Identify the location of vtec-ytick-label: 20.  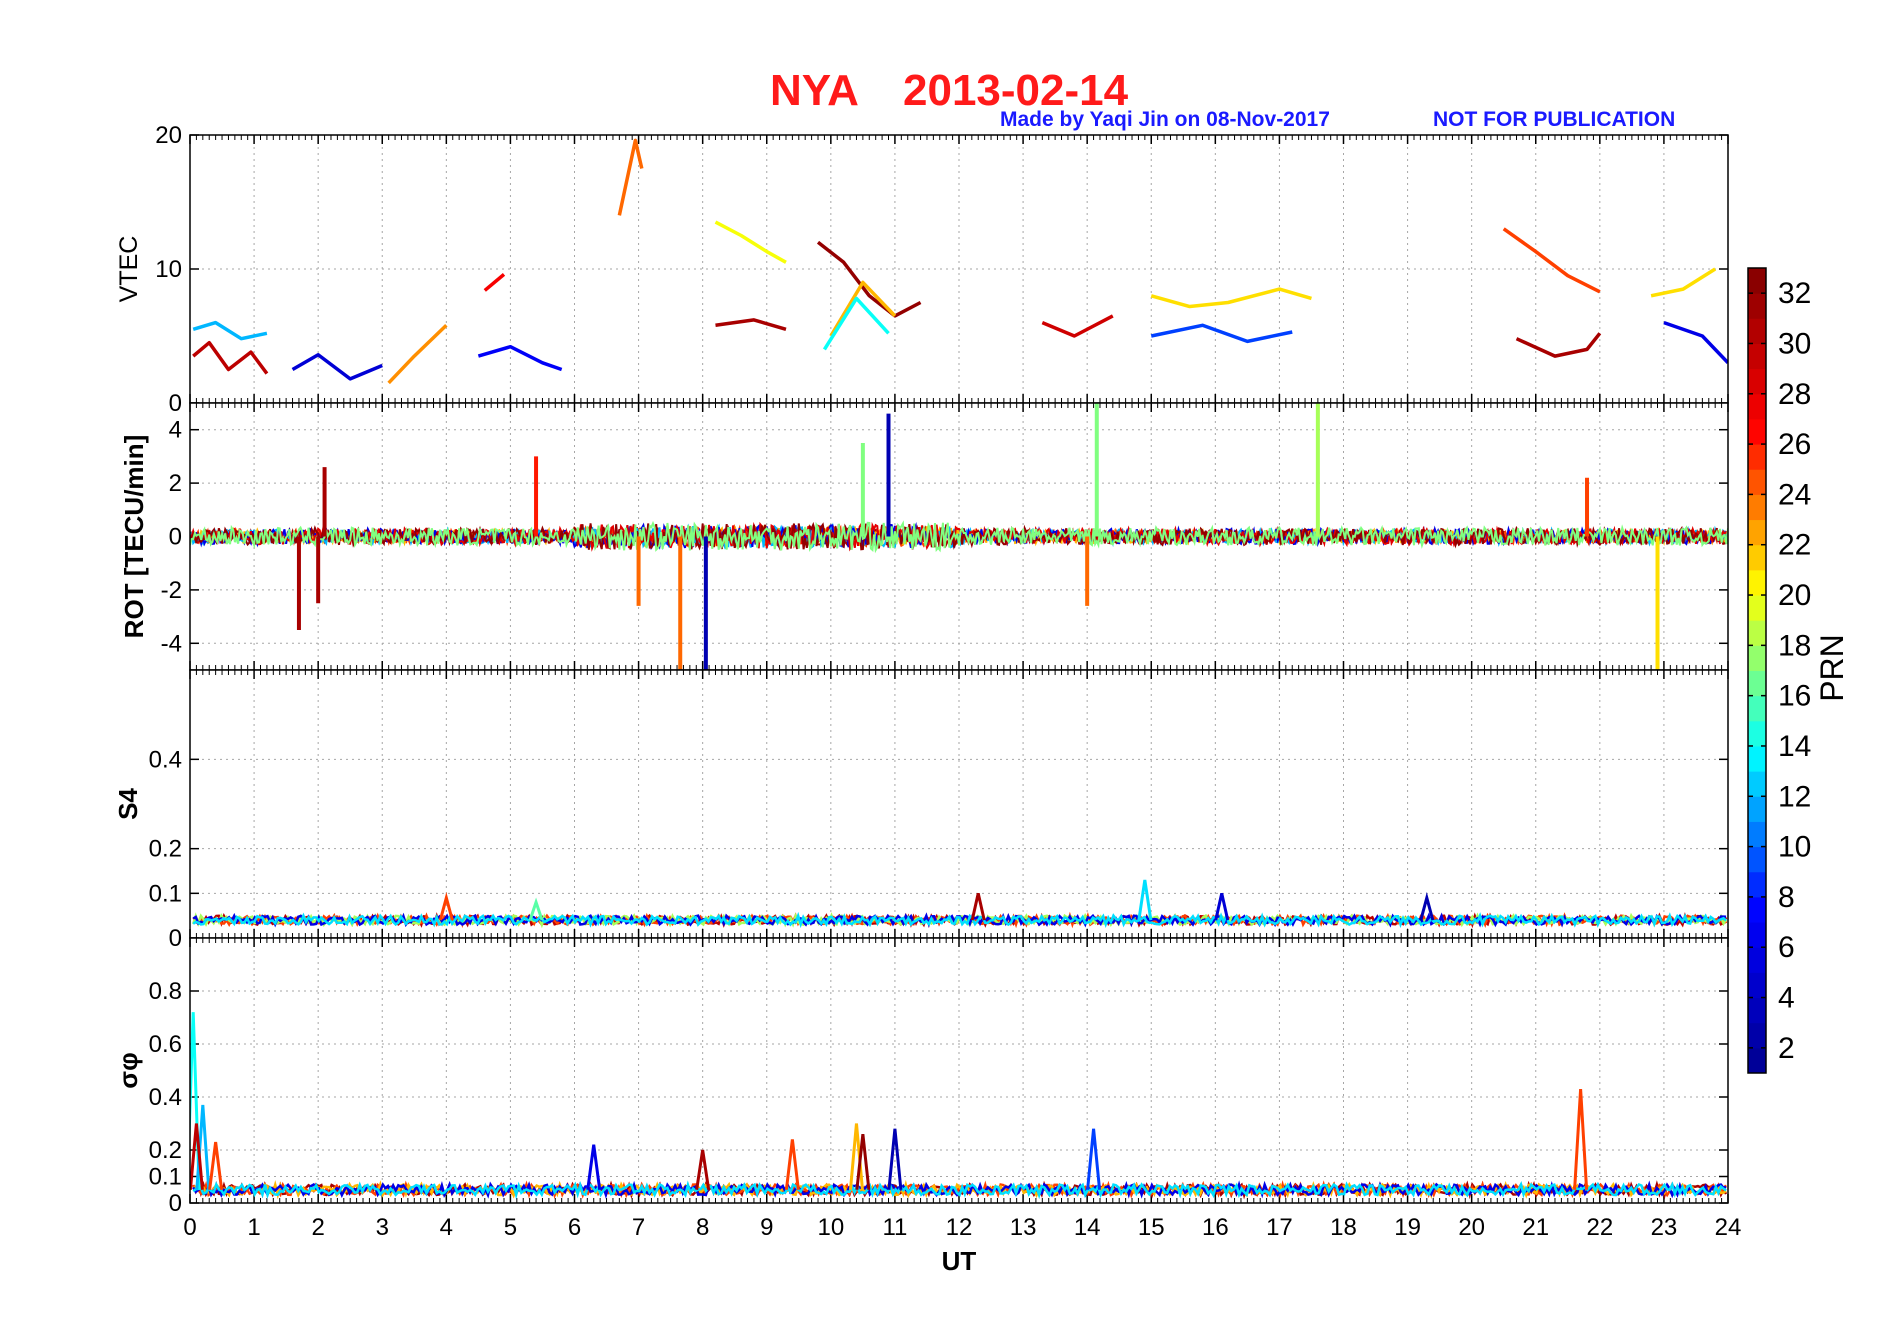
(168, 135).